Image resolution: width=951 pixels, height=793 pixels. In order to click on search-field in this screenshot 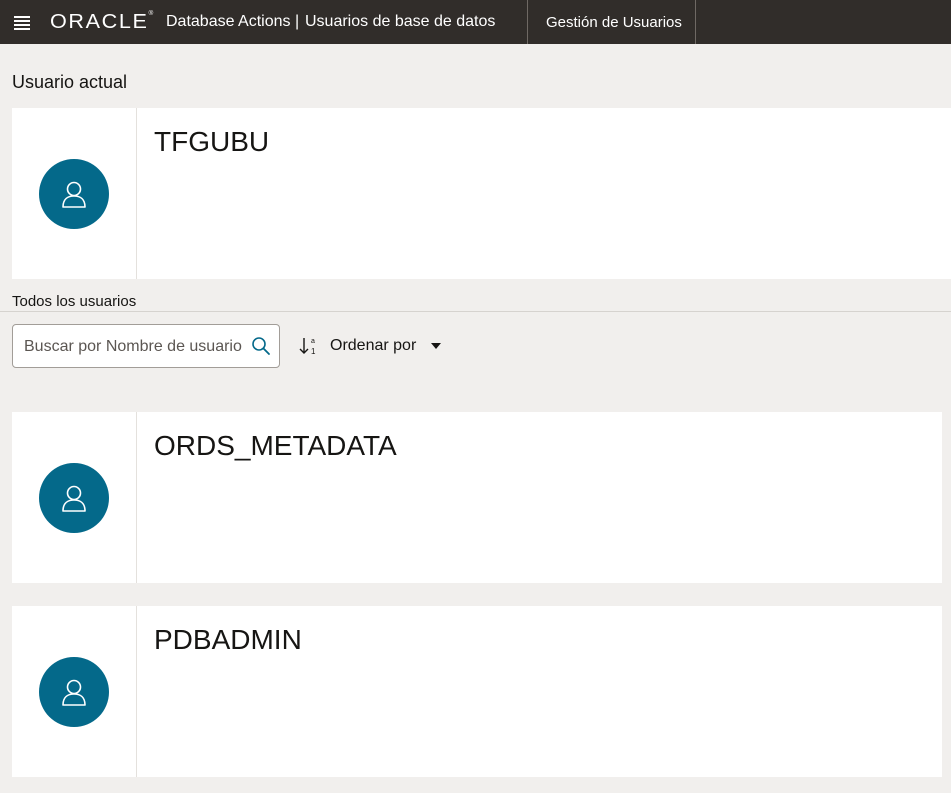, I will do `click(146, 346)`.